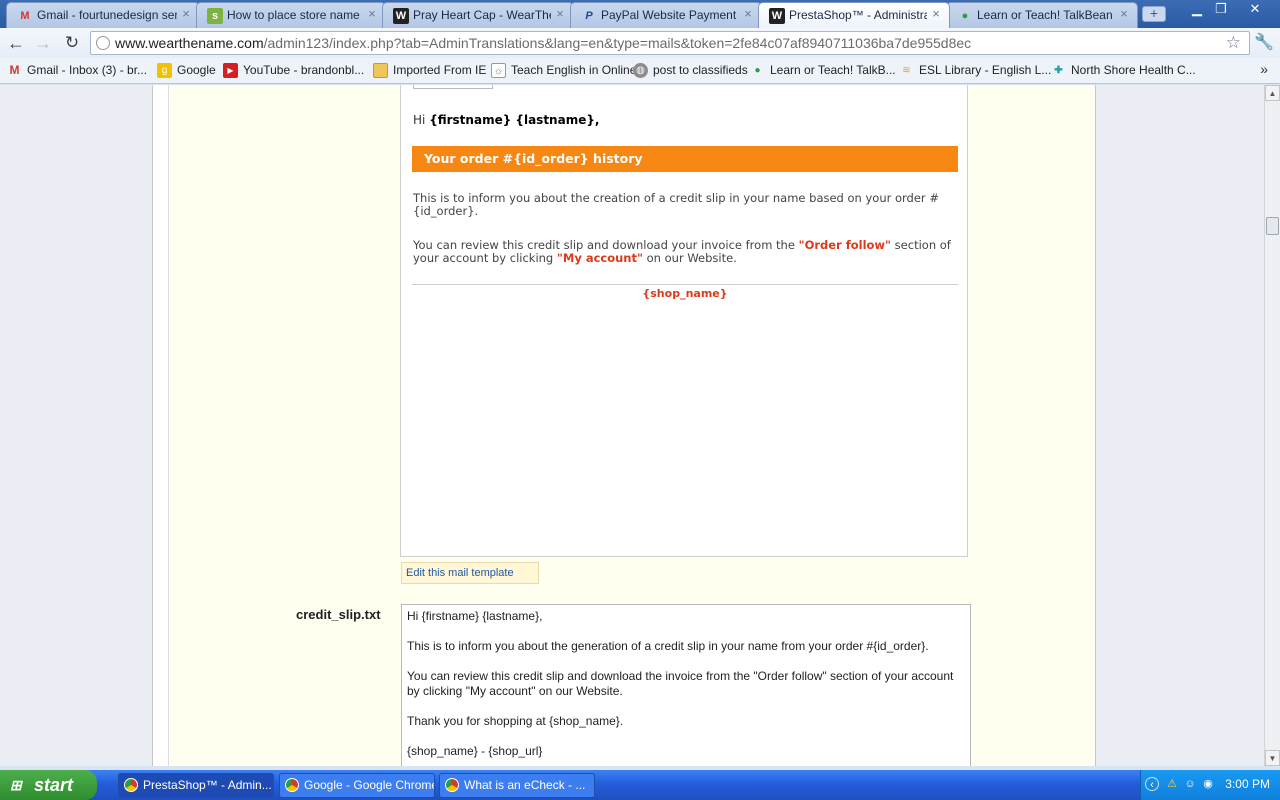 The image size is (1280, 800). What do you see at coordinates (1190, 784) in the screenshot?
I see `user-icon: ☺` at bounding box center [1190, 784].